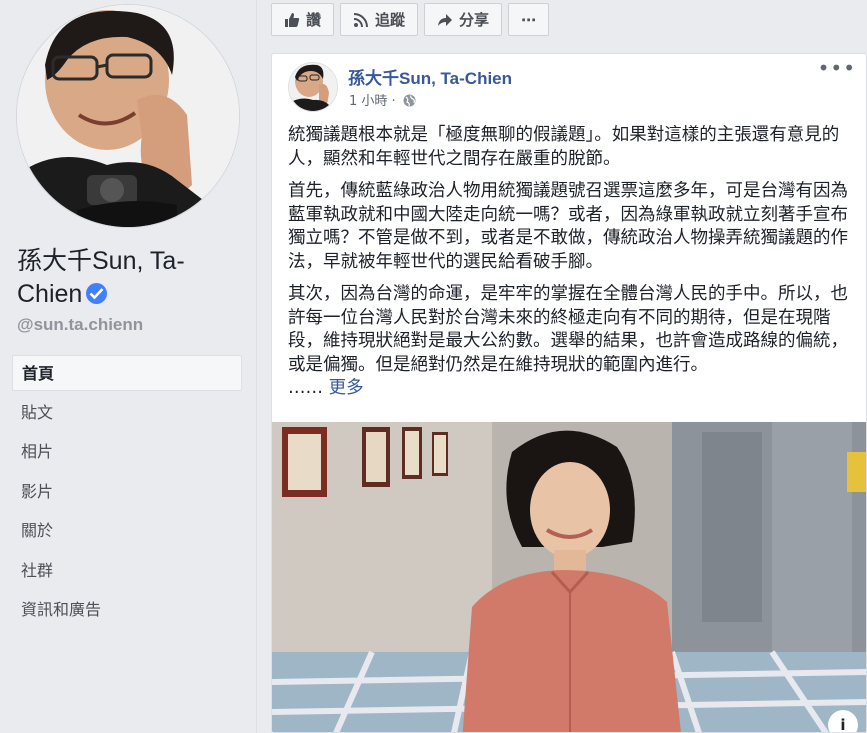 The width and height of the screenshot is (867, 733). Describe the element at coordinates (843, 721) in the screenshot. I see `photo-info-icon: i` at that location.